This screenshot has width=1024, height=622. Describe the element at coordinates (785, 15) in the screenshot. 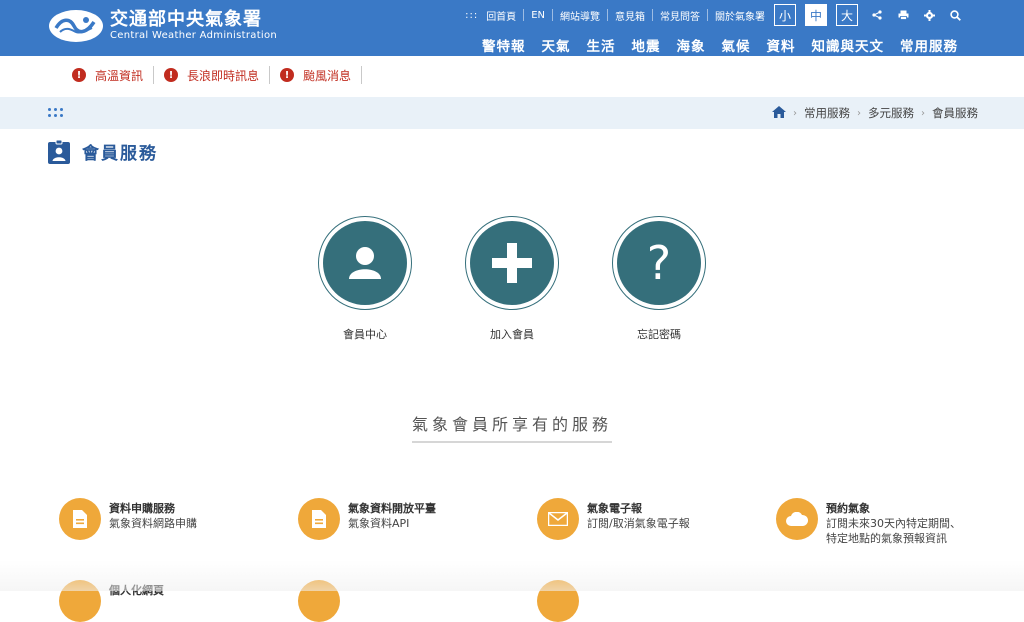

I see `font-small-button: 小` at that location.